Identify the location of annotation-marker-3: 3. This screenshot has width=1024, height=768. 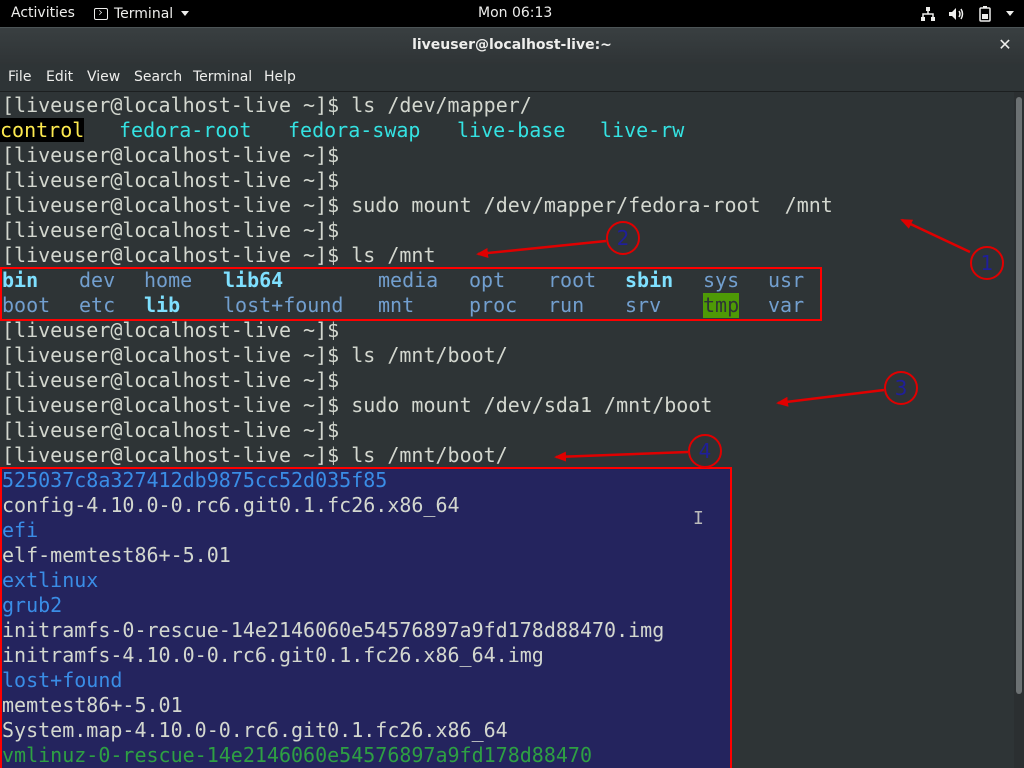
(901, 388).